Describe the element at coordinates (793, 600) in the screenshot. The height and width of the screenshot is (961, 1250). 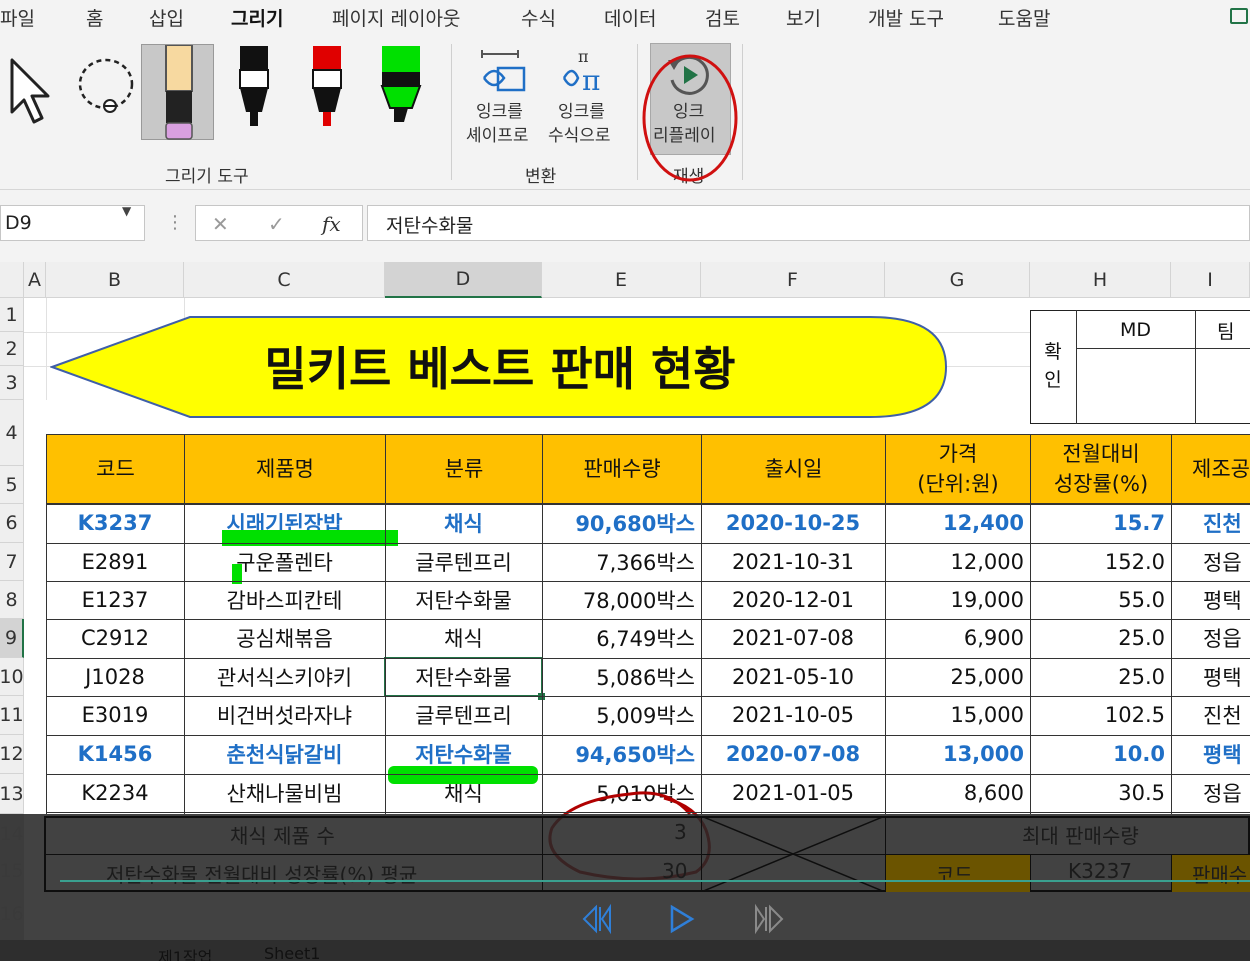
I see `cell-date: 2020-12-01` at that location.